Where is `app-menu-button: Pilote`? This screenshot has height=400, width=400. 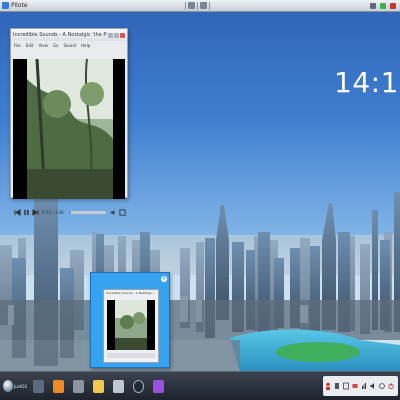
app-menu-button: Pilote is located at coordinates (15, 5).